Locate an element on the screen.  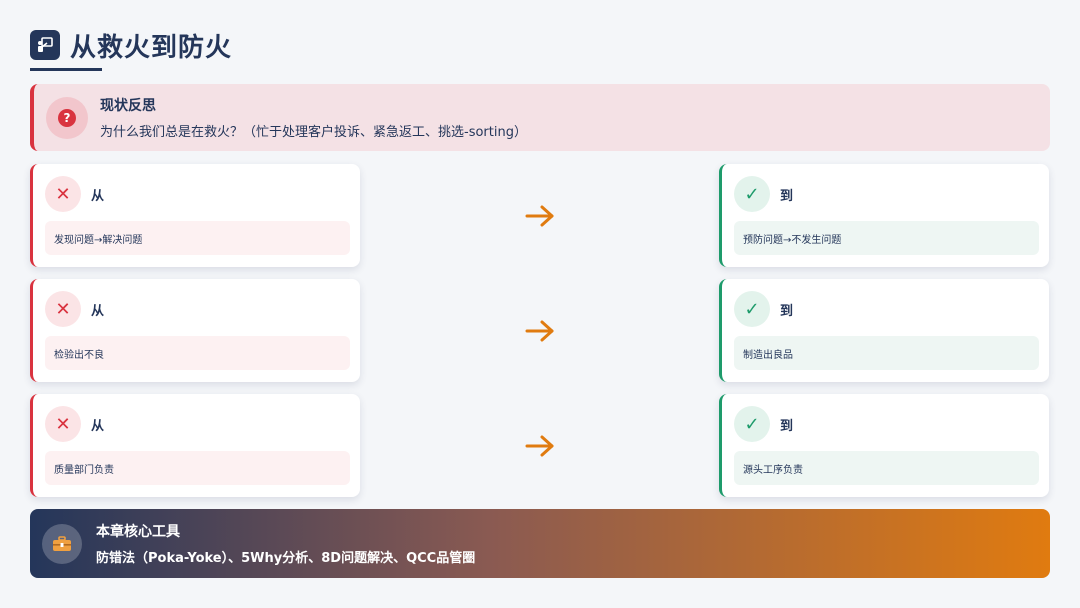
from-text: 发现问题→解决问题 is located at coordinates (197, 238).